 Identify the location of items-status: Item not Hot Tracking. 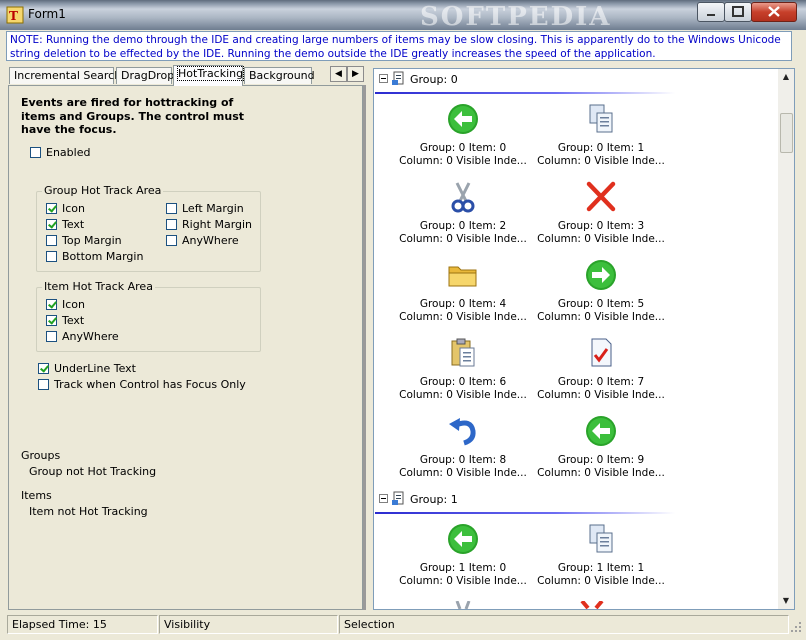
(88, 511).